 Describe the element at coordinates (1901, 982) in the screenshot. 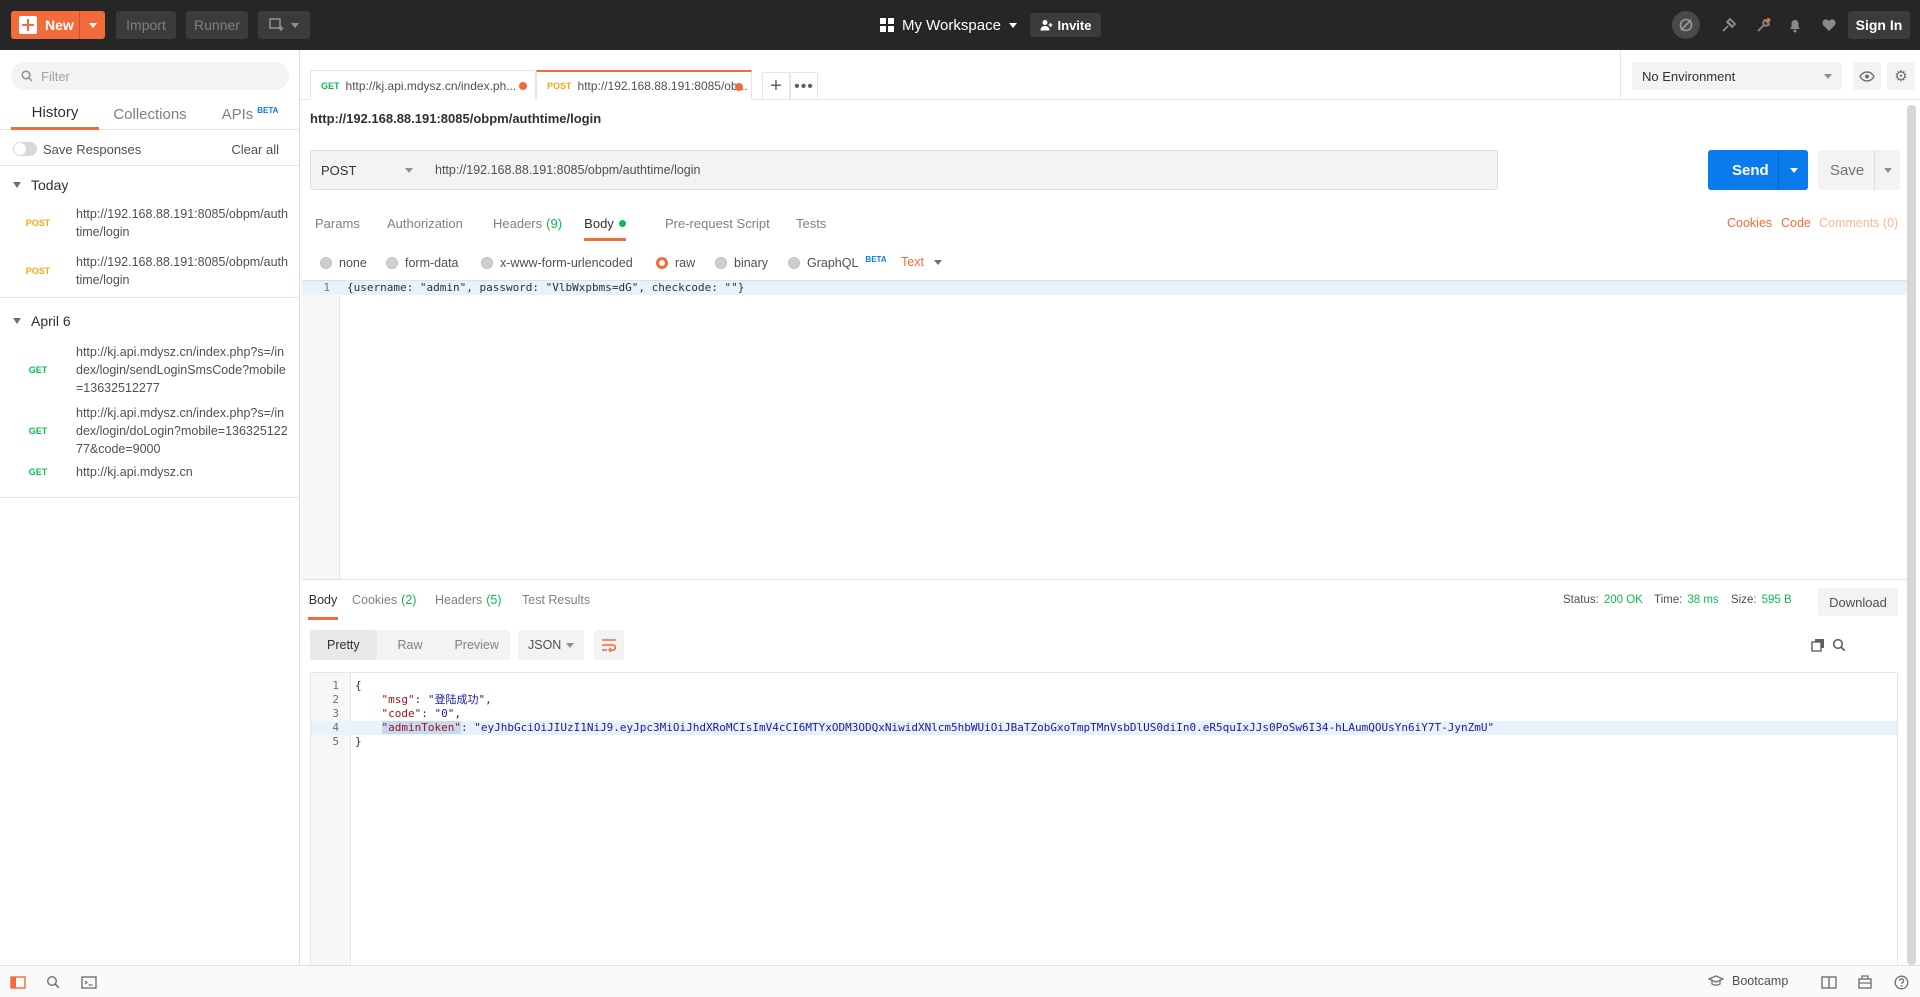

I see `help-icon` at that location.